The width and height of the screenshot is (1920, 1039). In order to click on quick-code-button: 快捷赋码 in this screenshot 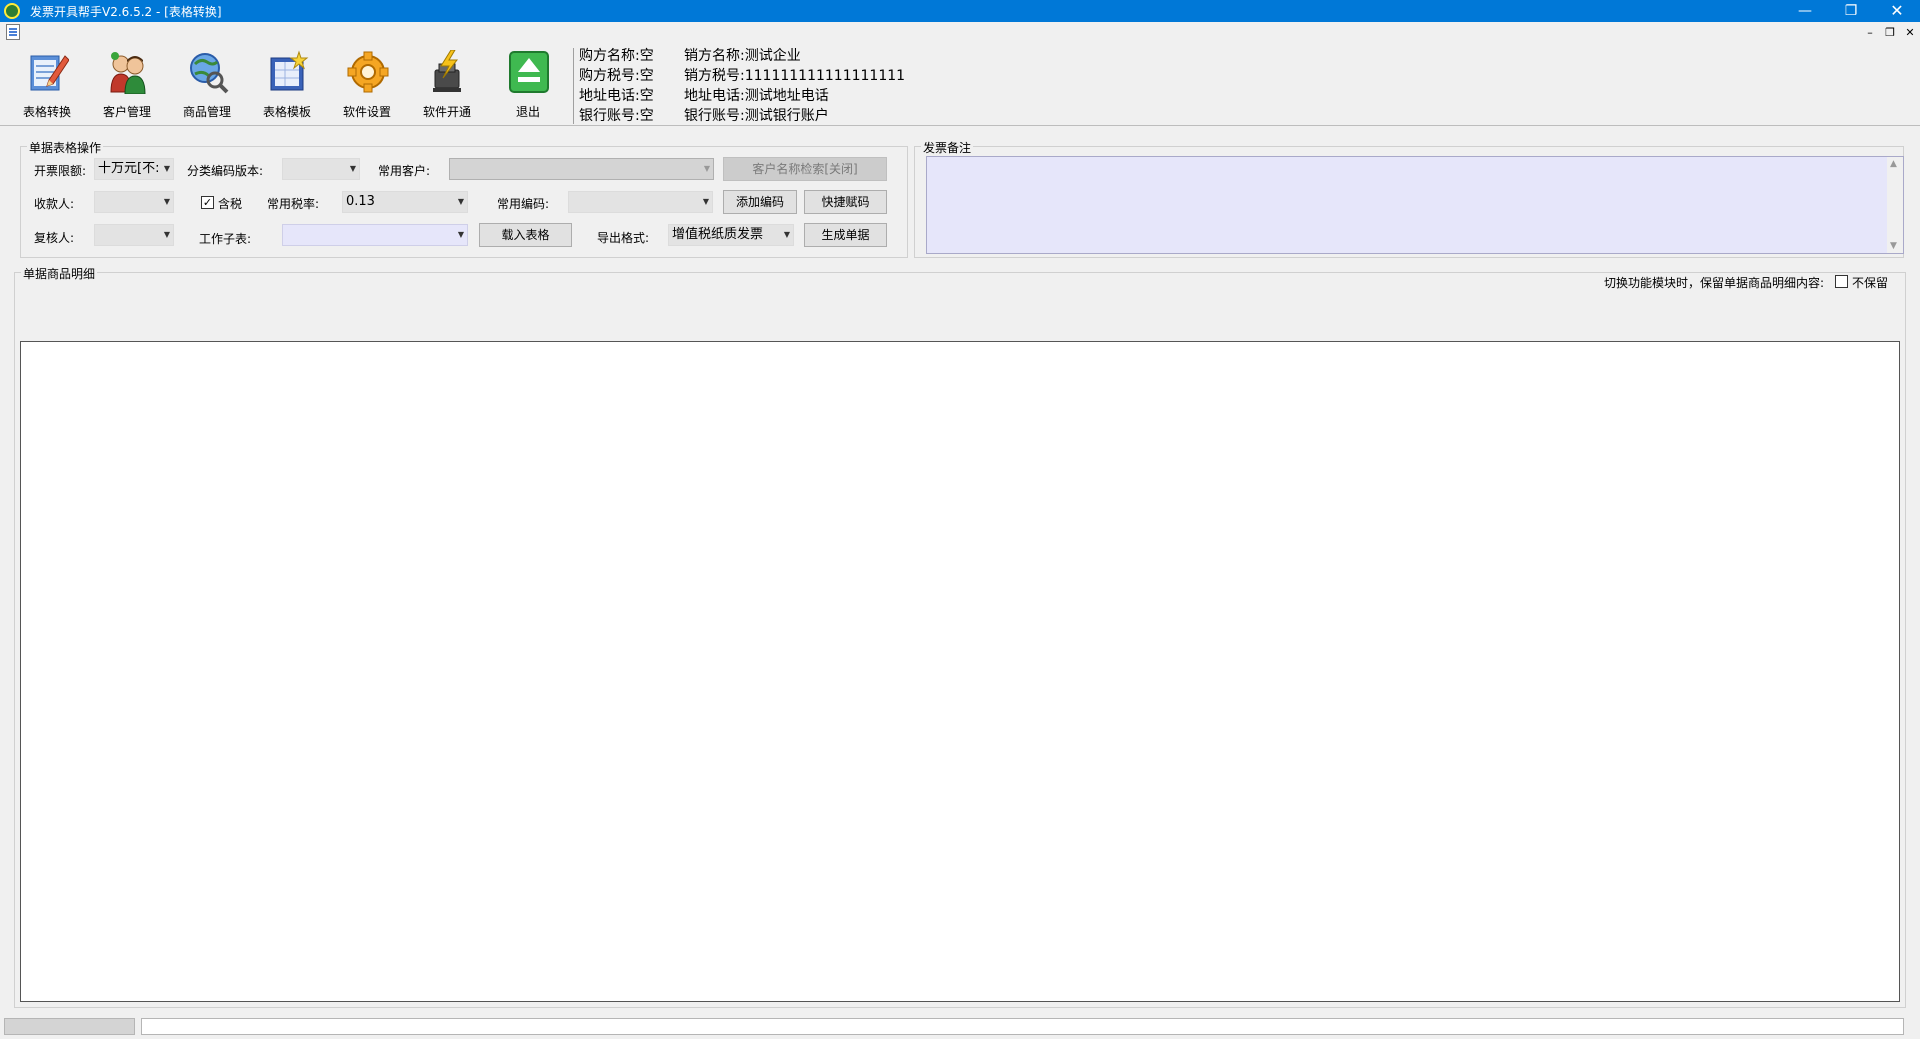, I will do `click(845, 202)`.